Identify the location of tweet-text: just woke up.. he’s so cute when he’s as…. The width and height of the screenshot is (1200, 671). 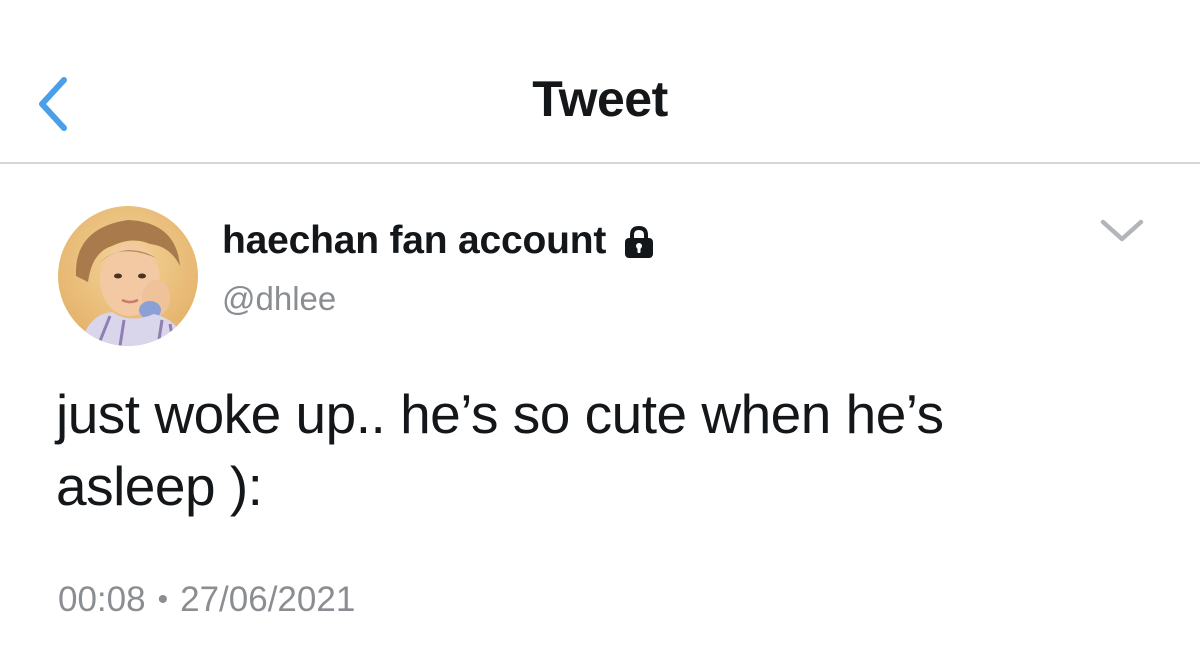
(500, 450).